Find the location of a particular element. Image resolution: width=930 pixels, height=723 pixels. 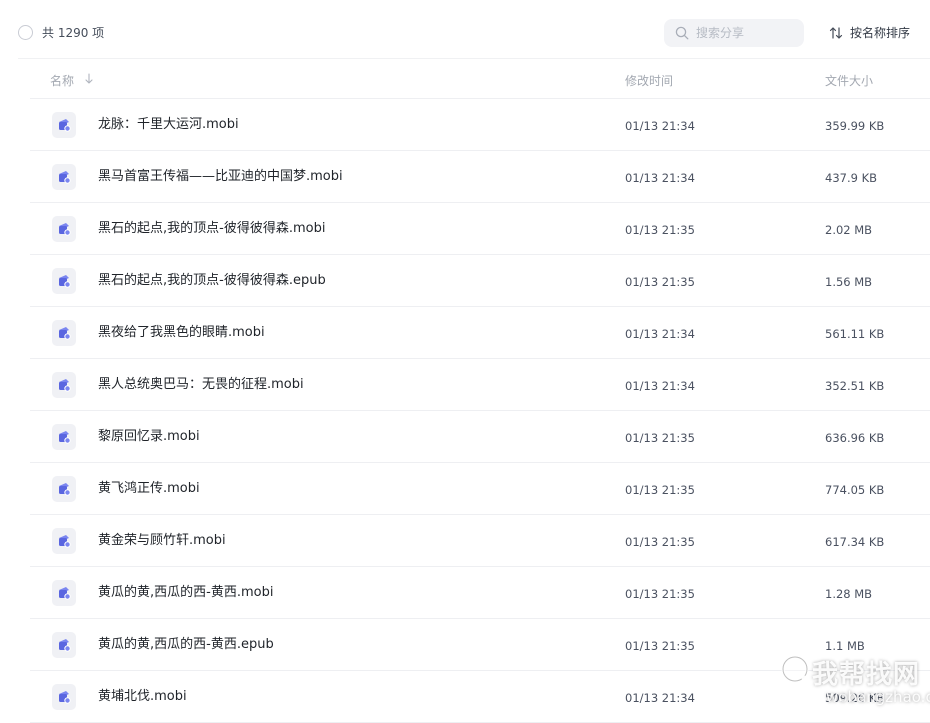

divider is located at coordinates (474, 58).